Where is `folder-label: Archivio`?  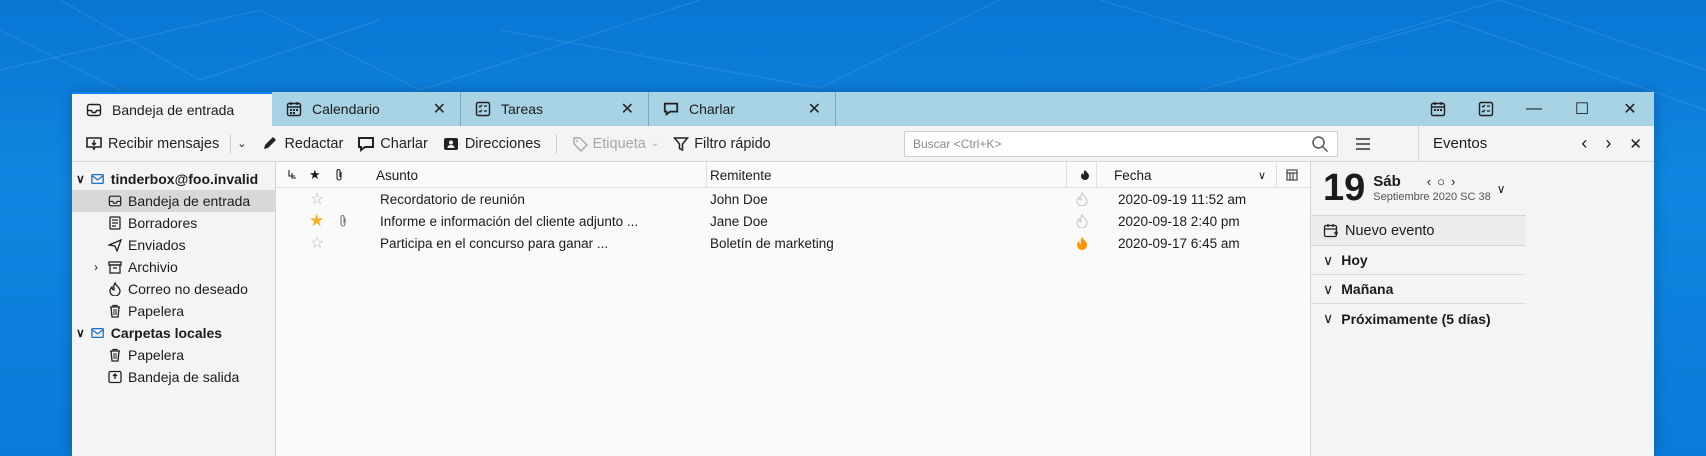
folder-label: Archivio is located at coordinates (153, 267).